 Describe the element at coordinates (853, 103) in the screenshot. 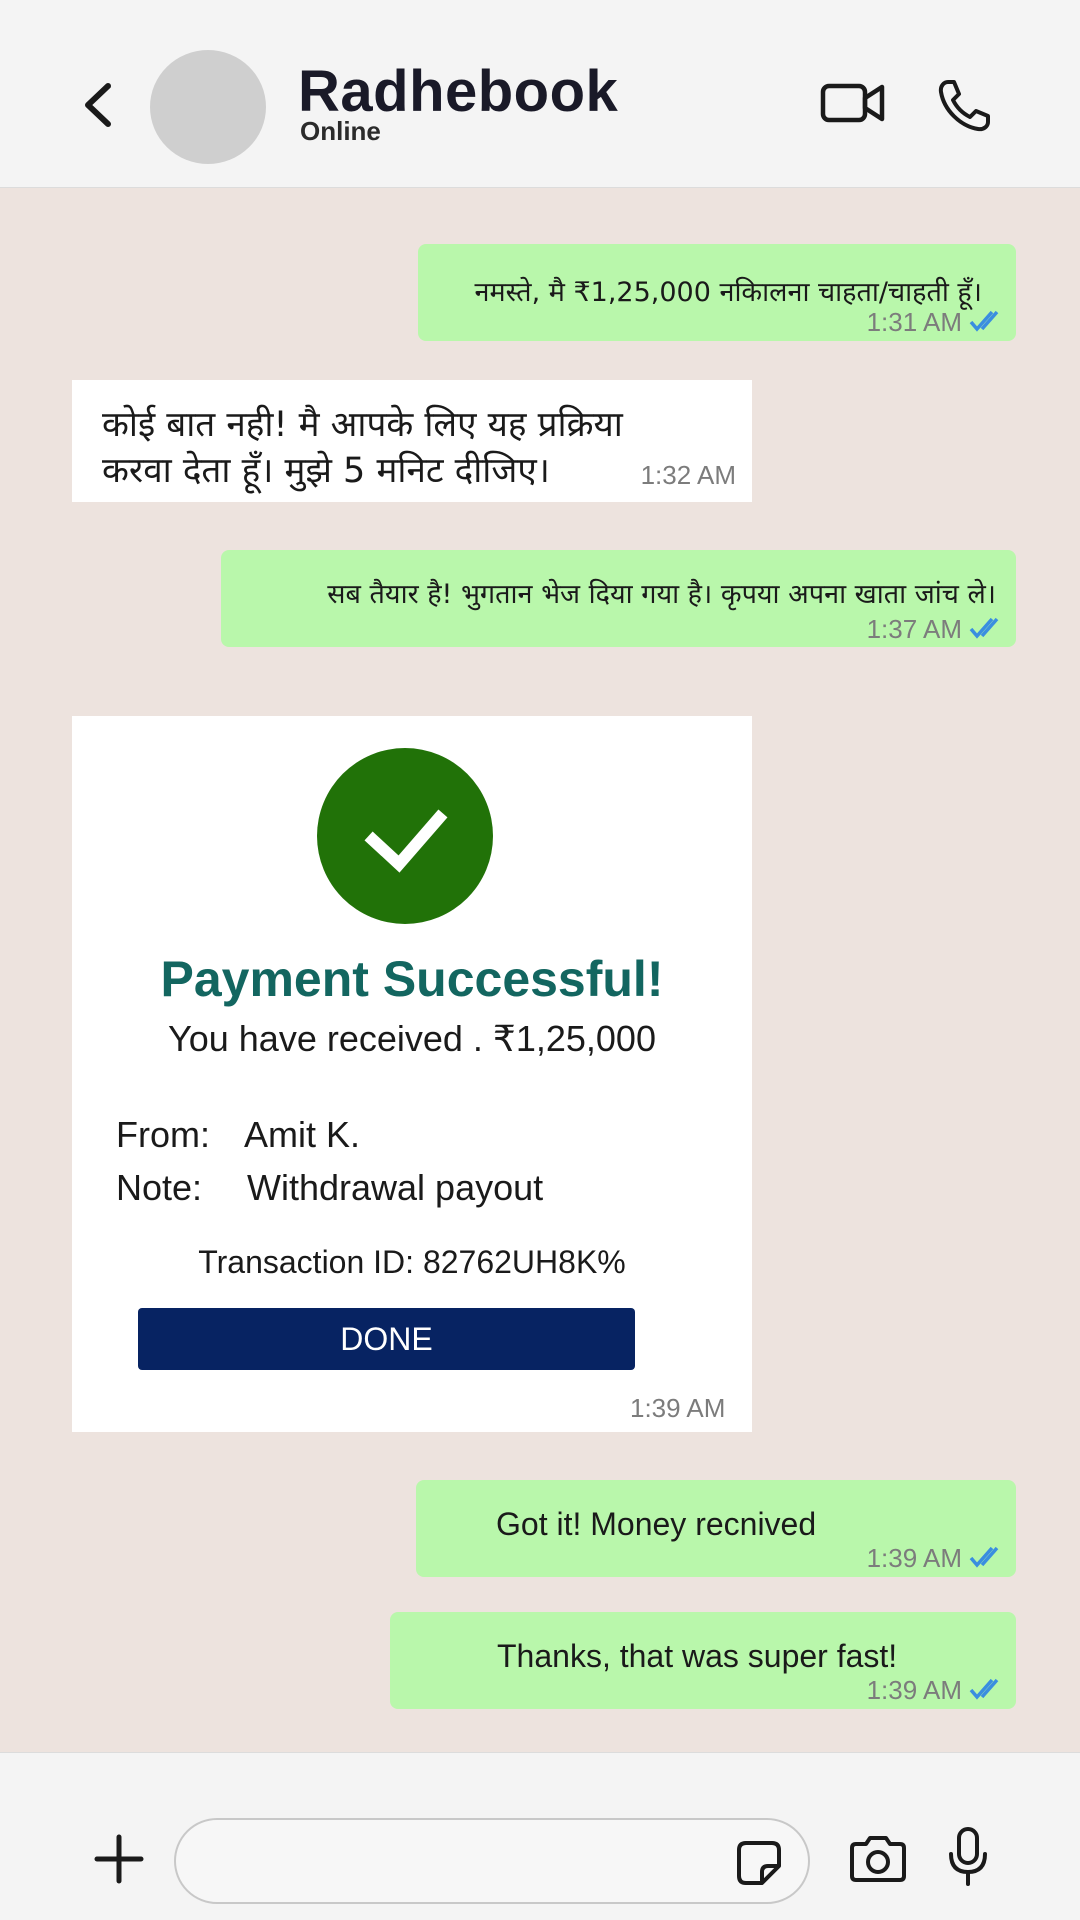

I see `video-camera-icon` at that location.